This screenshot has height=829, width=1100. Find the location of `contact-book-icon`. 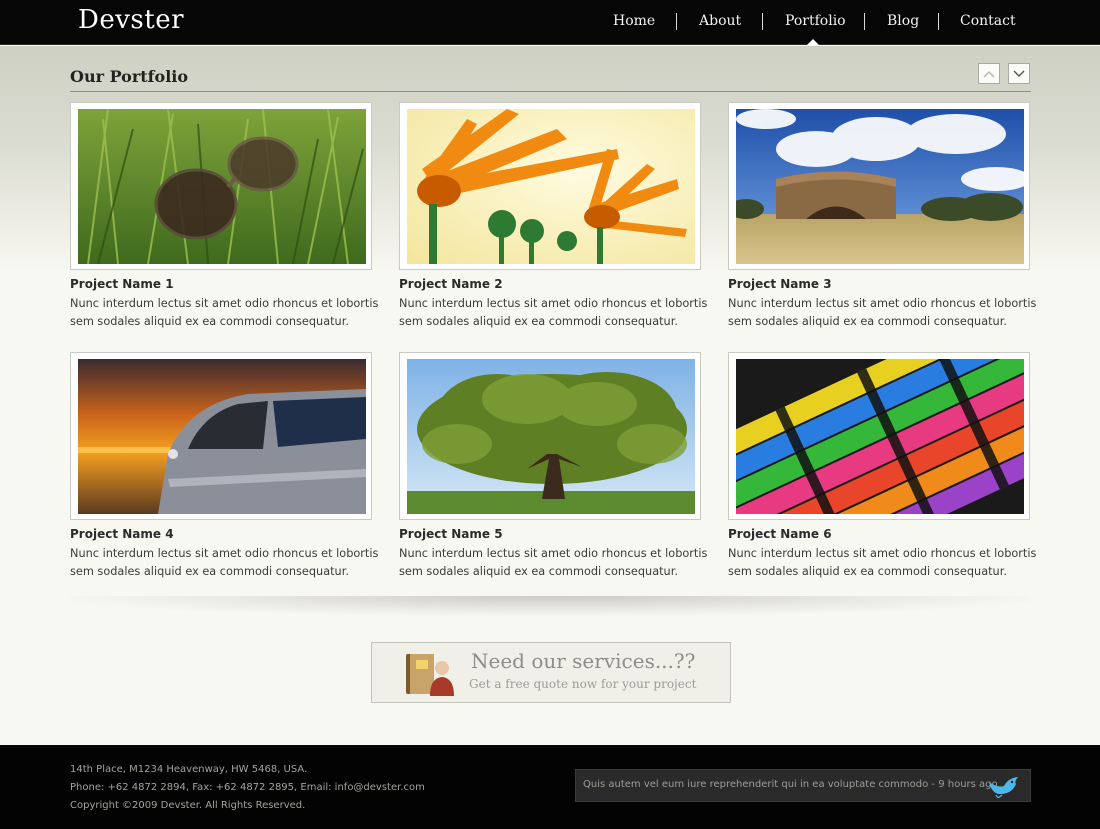

contact-book-icon is located at coordinates (430, 675).